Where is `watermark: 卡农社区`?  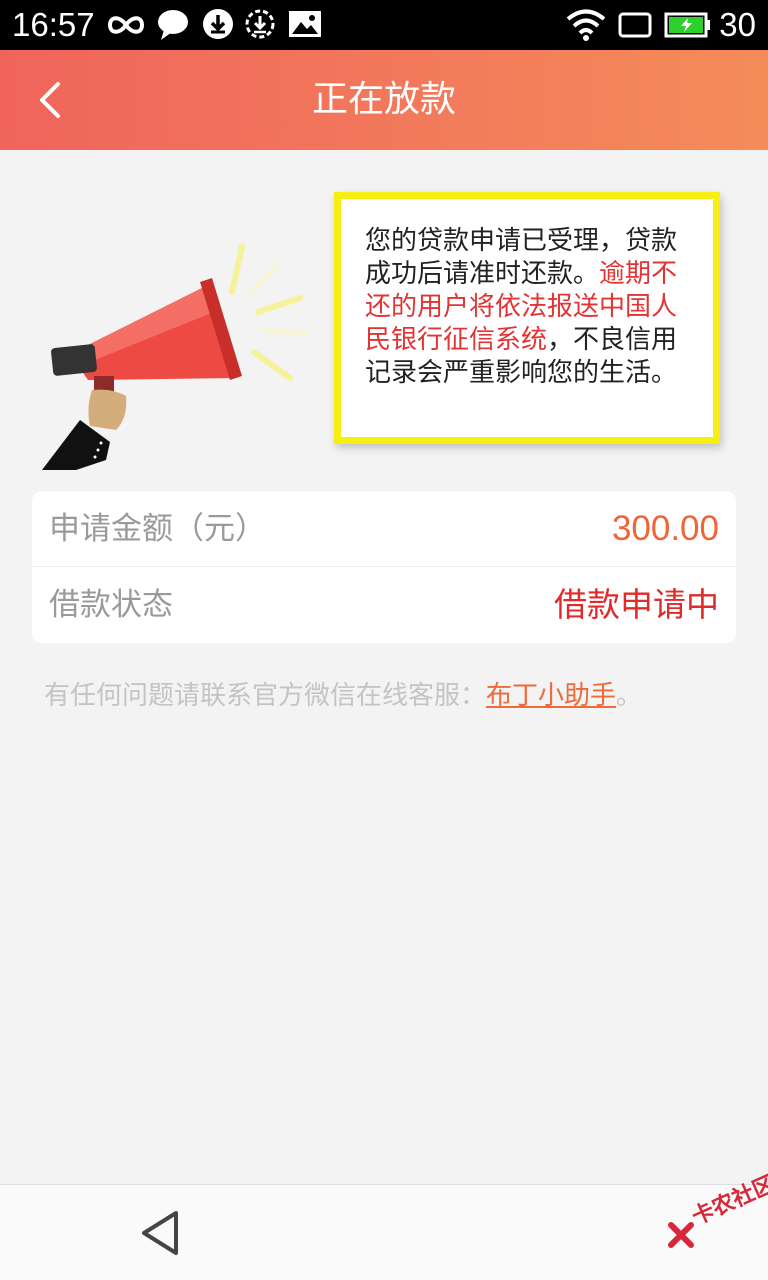
watermark: 卡农社区 is located at coordinates (716, 1218).